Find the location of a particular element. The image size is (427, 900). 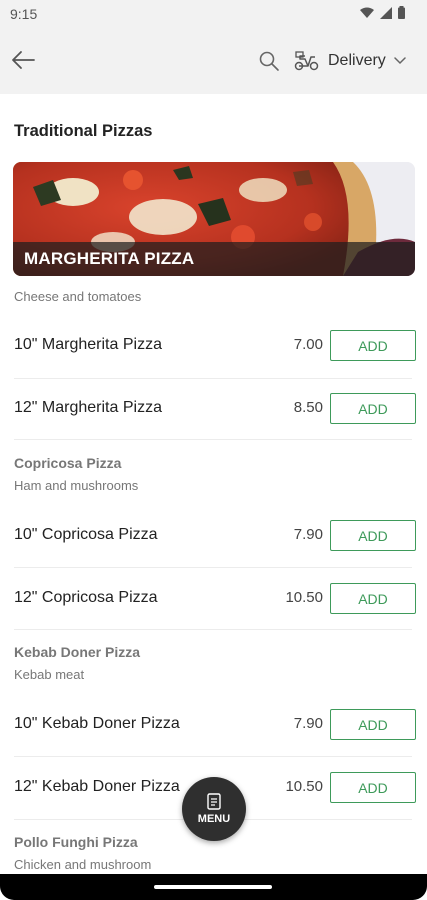

status-icons is located at coordinates (382, 12).